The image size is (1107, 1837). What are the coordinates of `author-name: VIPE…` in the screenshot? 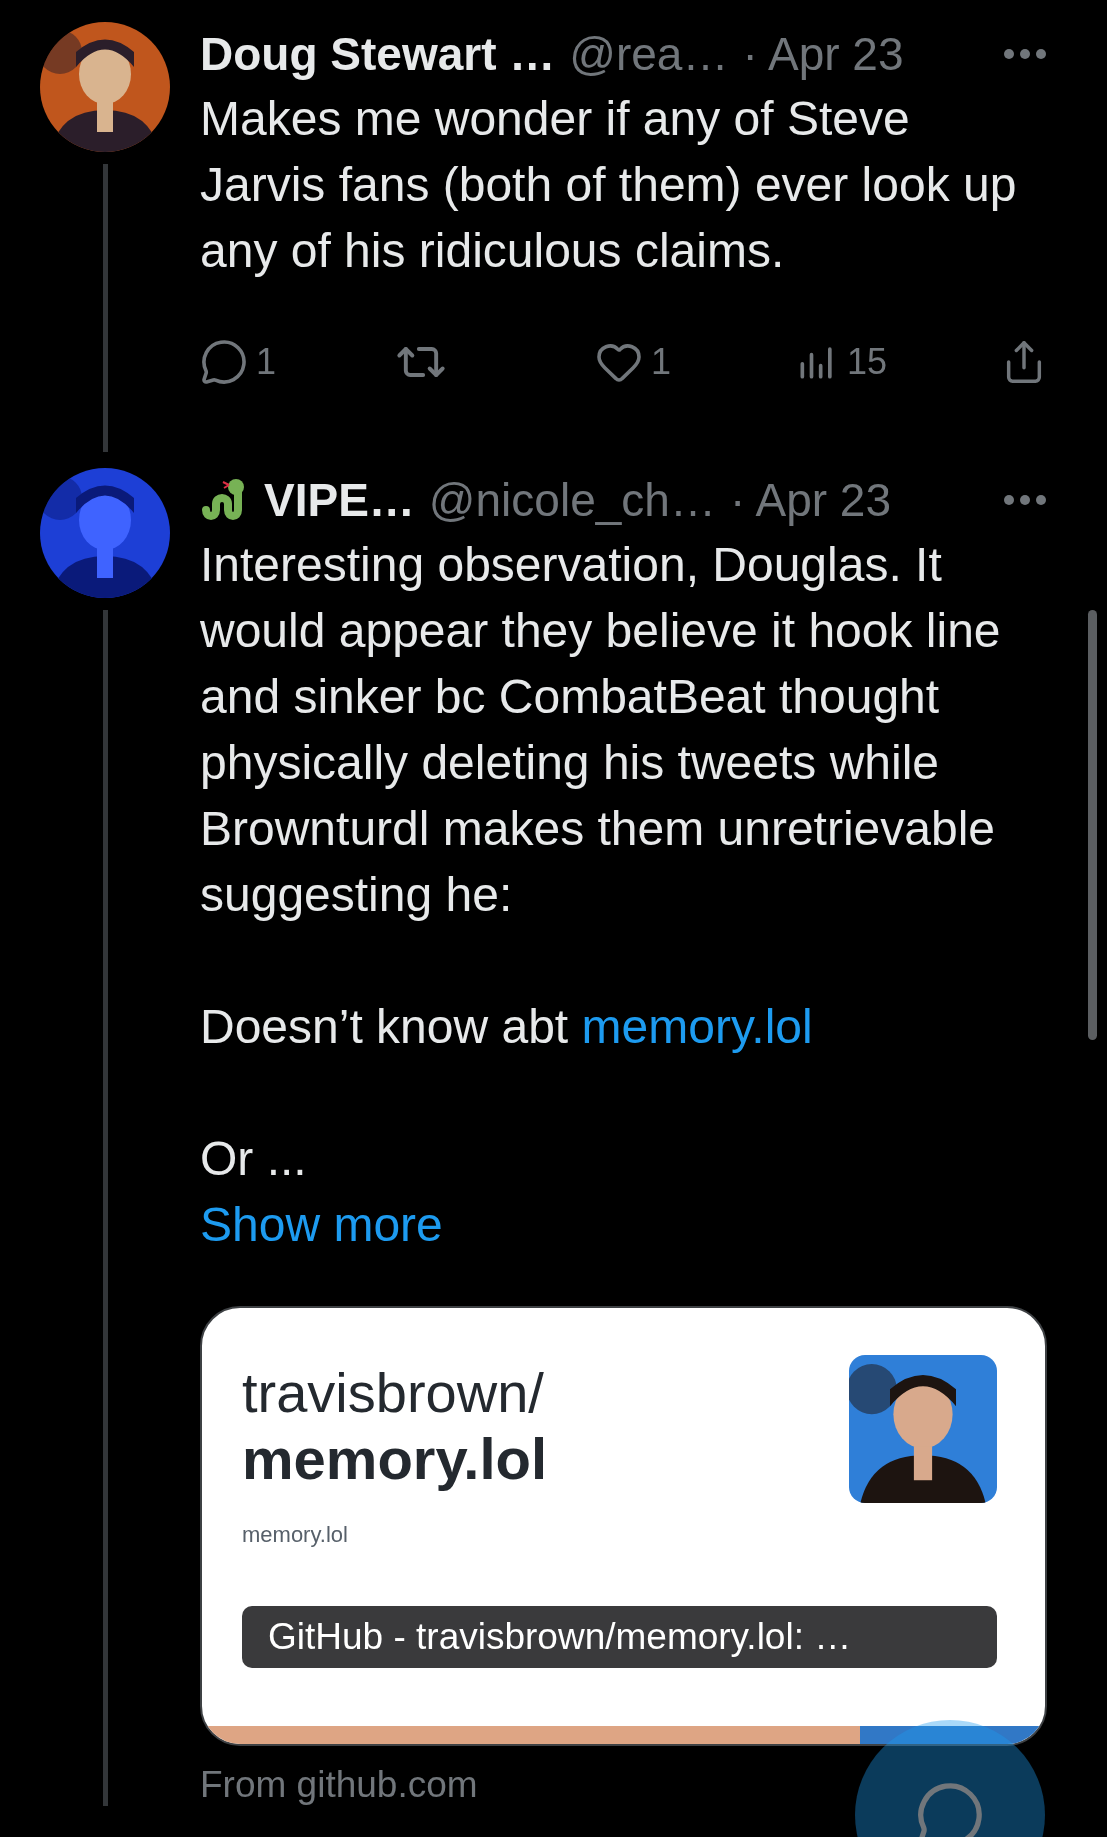 It's located at (339, 500).